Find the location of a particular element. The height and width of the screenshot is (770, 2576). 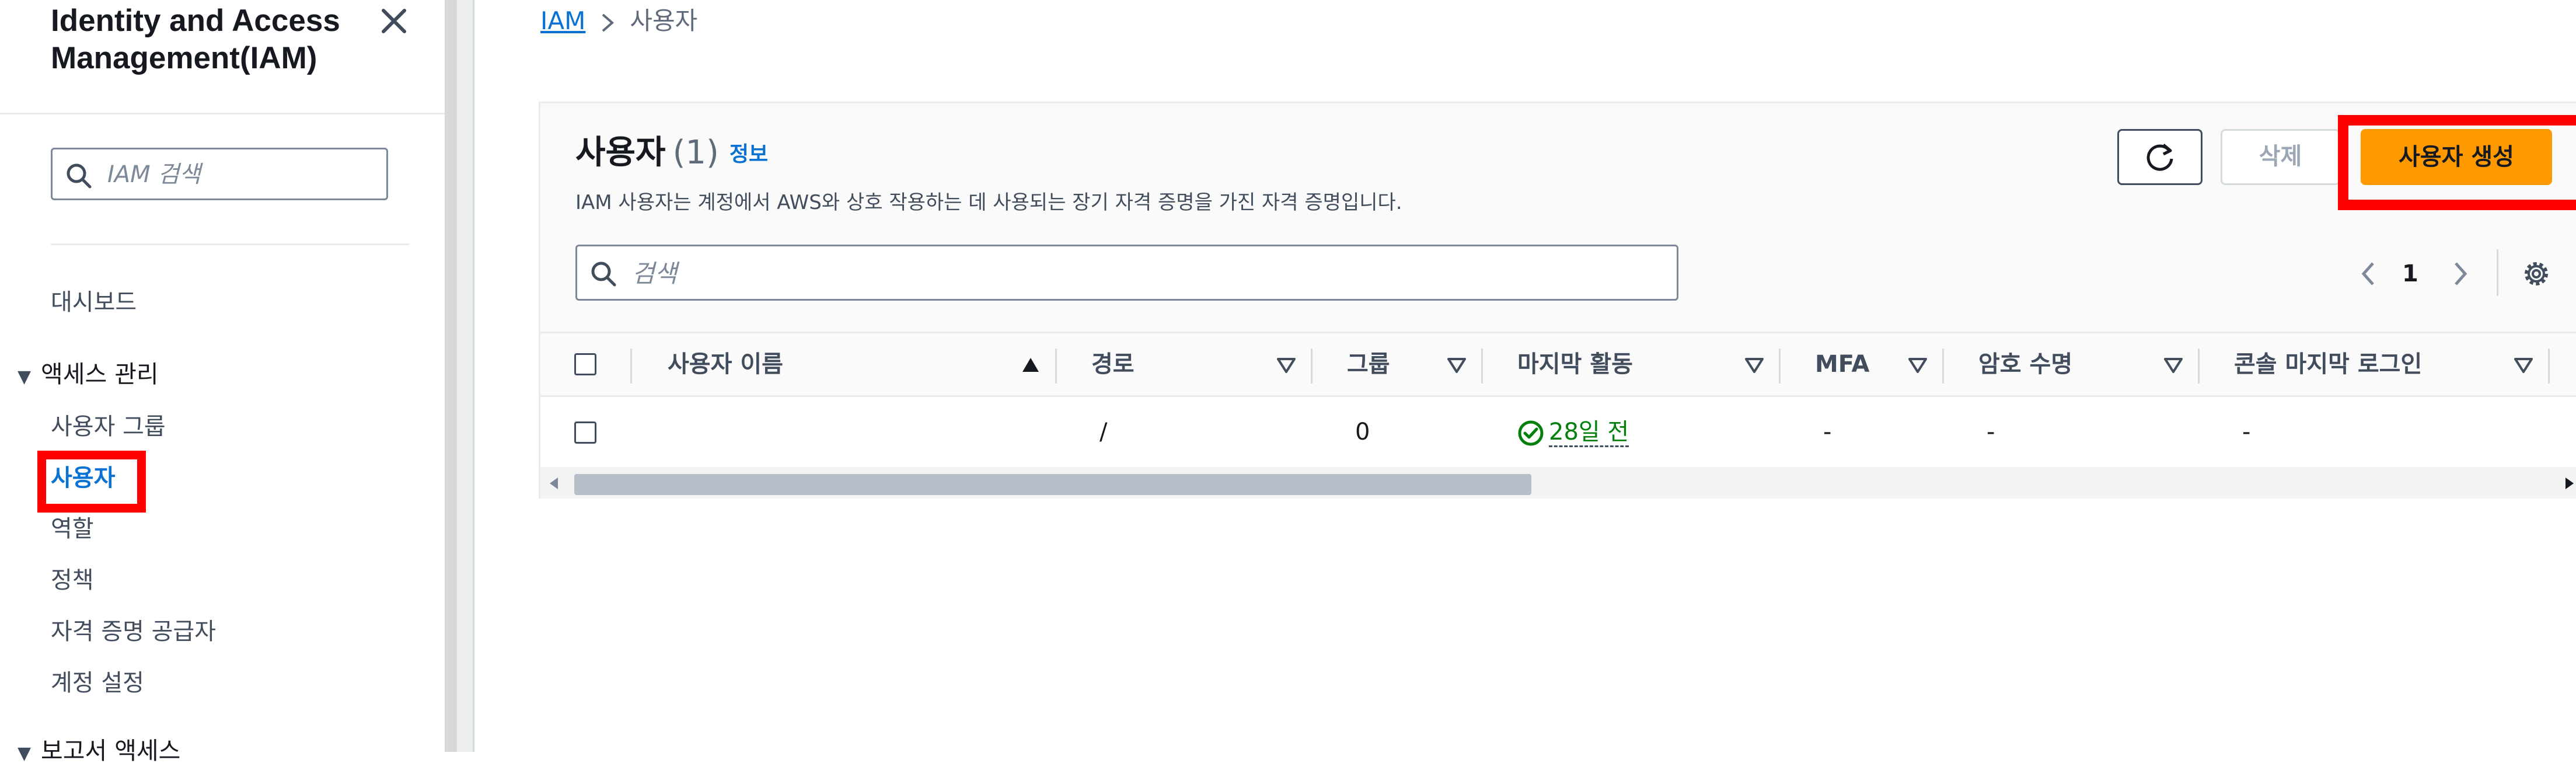

title-text: 사용자 is located at coordinates (620, 153).